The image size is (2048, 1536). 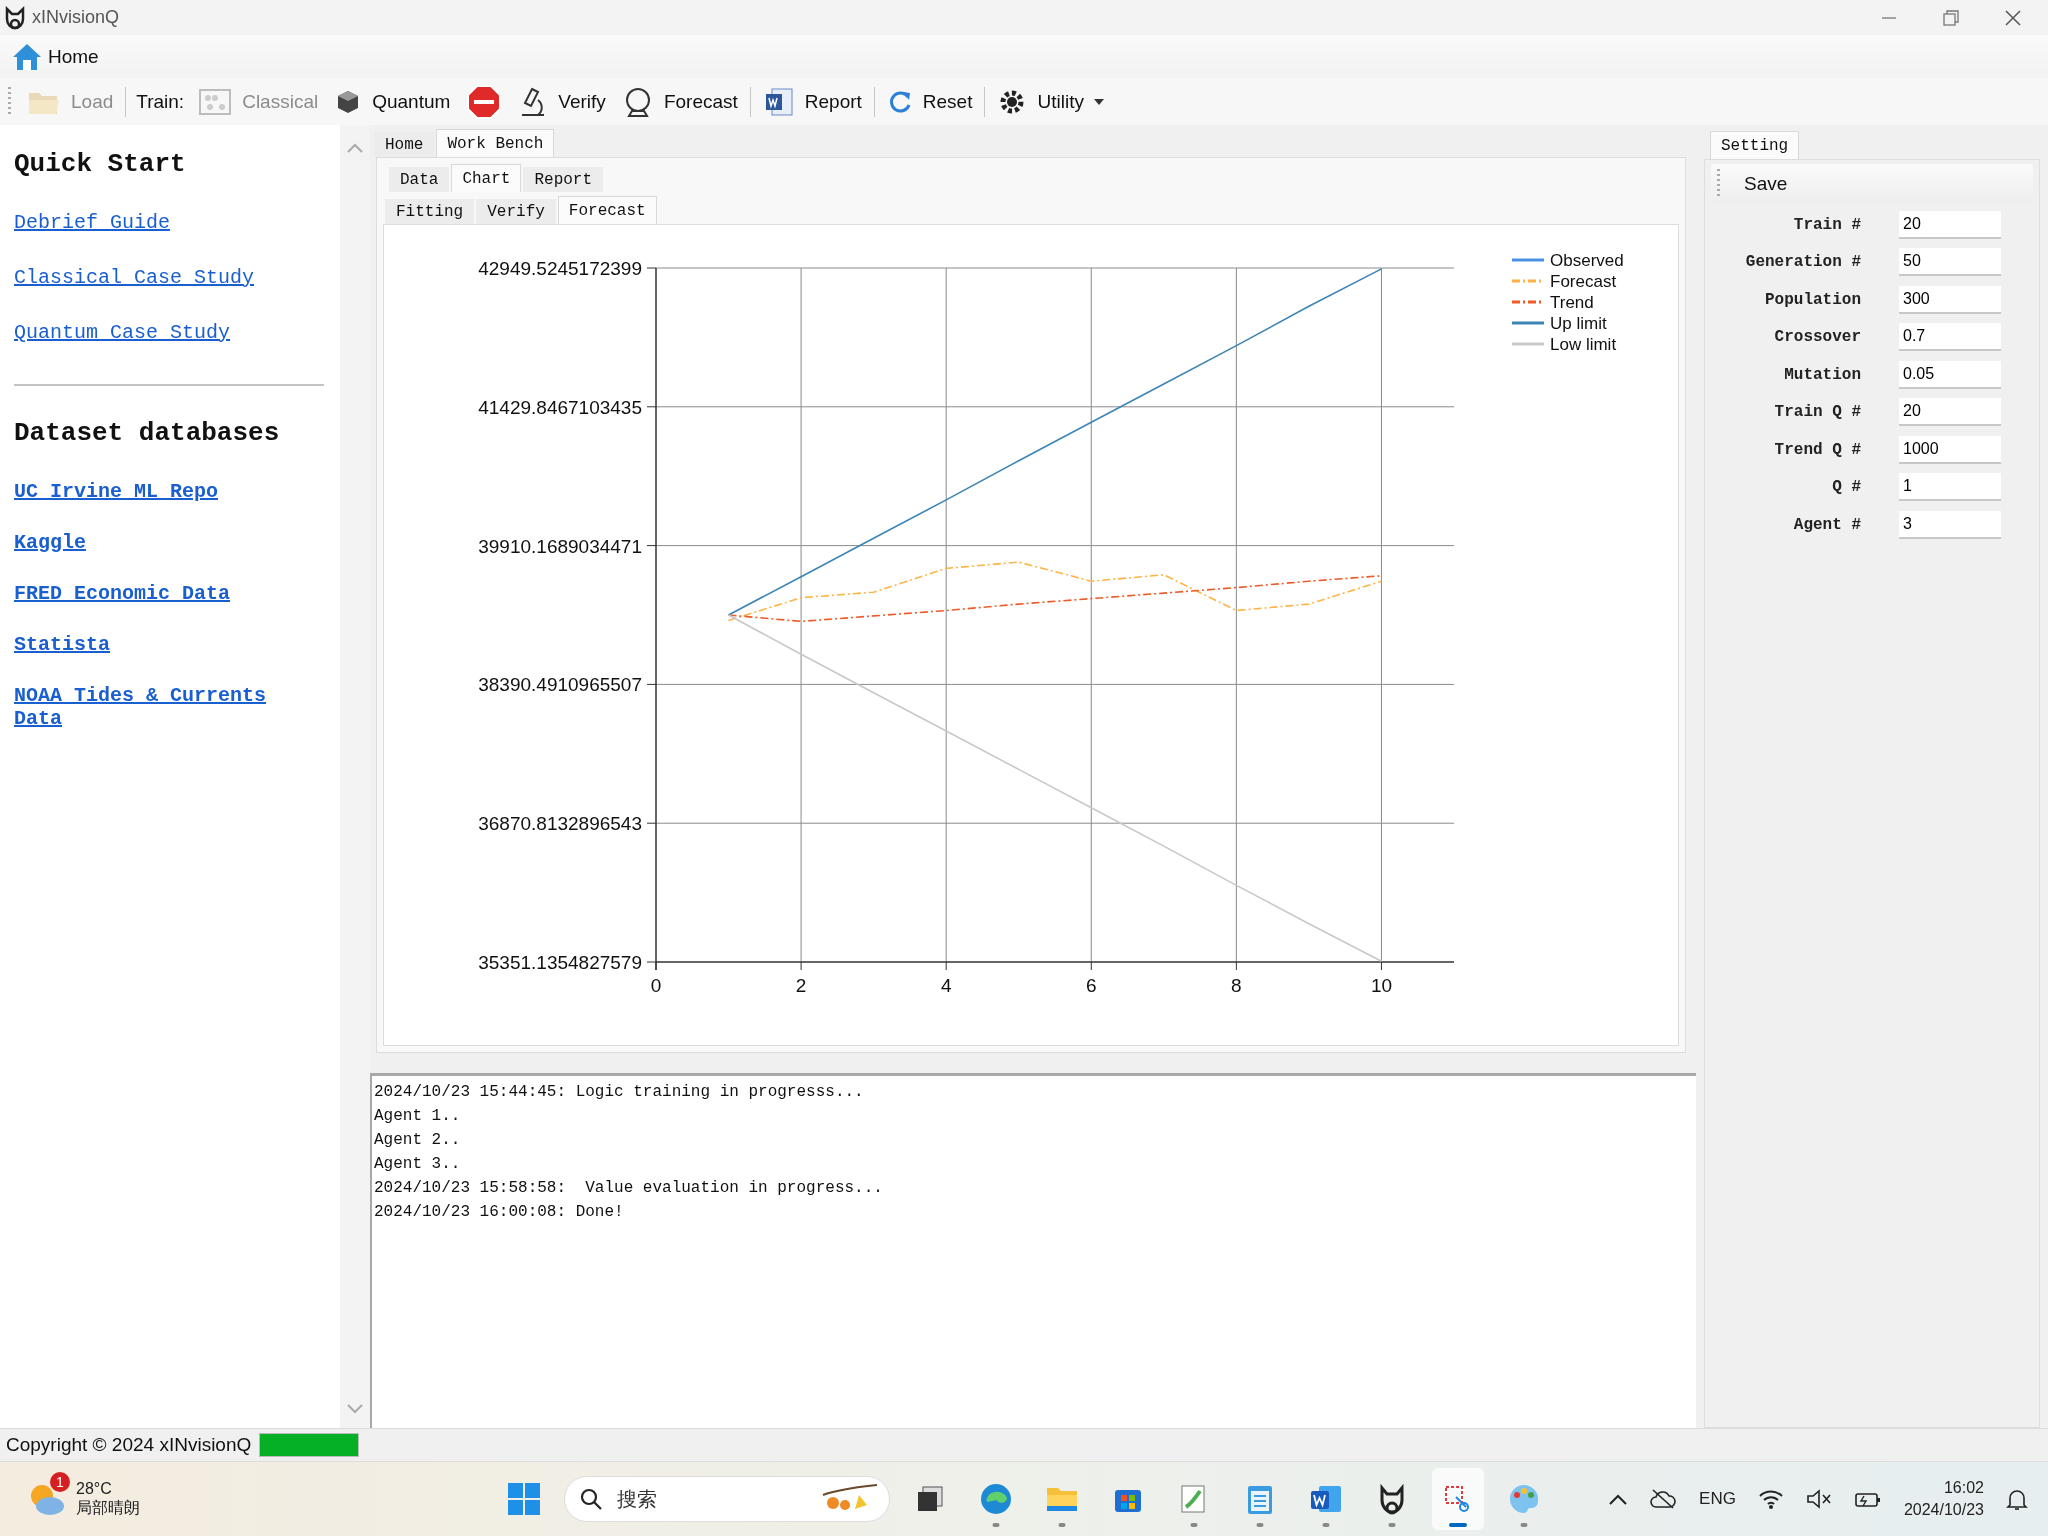 I want to click on wifi-icon, so click(x=1770, y=1499).